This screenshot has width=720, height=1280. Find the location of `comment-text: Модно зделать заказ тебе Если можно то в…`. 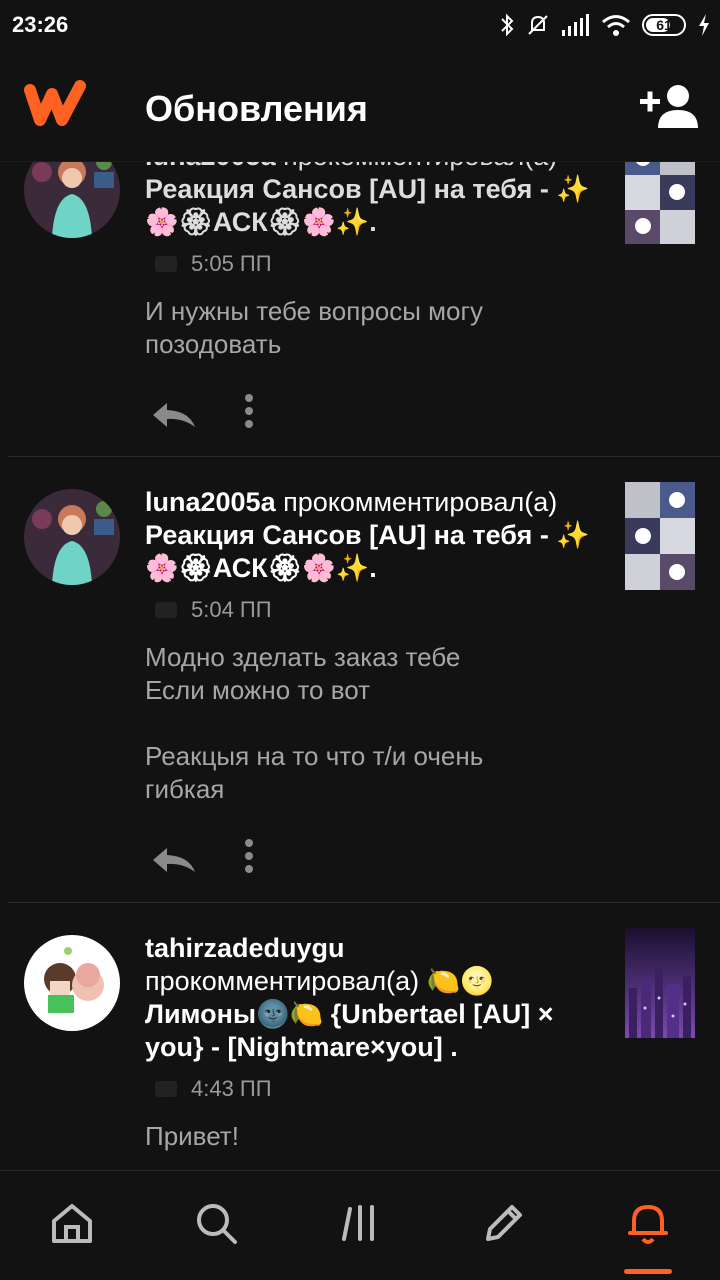

comment-text: Модно зделать заказ тебе Если можно то в… is located at coordinates (314, 723).